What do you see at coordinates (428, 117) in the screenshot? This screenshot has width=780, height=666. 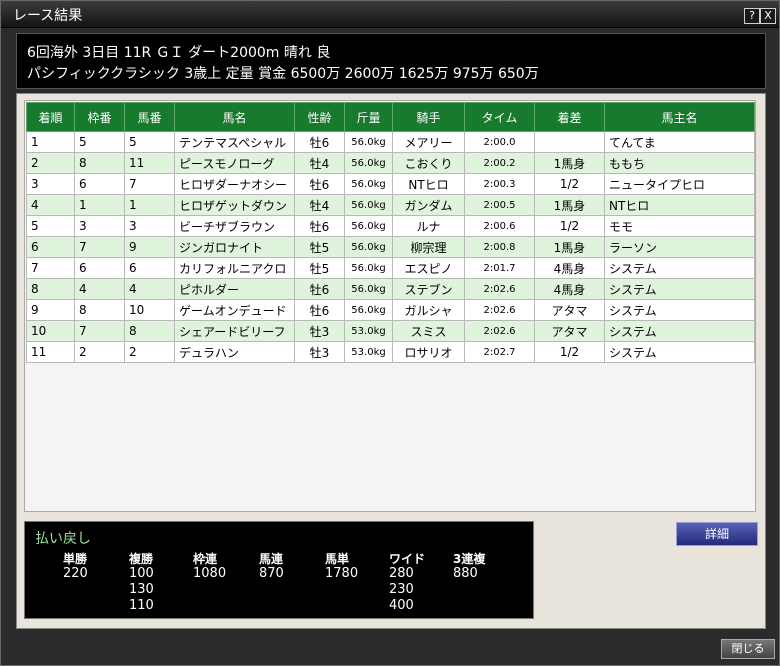 I see `column-header: 騎手` at bounding box center [428, 117].